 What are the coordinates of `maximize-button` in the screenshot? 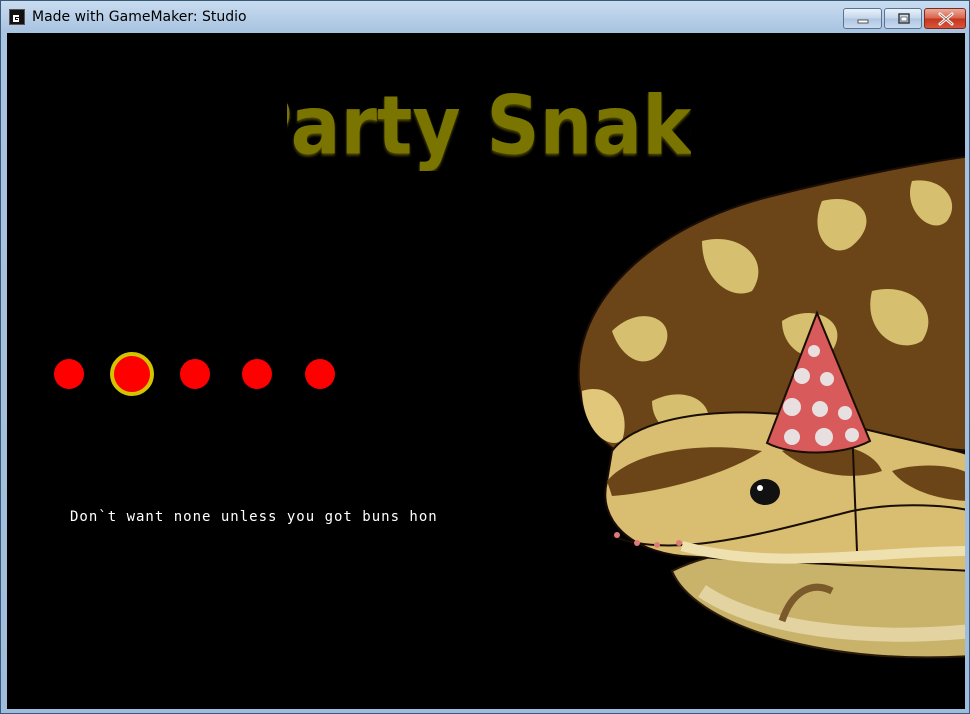 It's located at (903, 18).